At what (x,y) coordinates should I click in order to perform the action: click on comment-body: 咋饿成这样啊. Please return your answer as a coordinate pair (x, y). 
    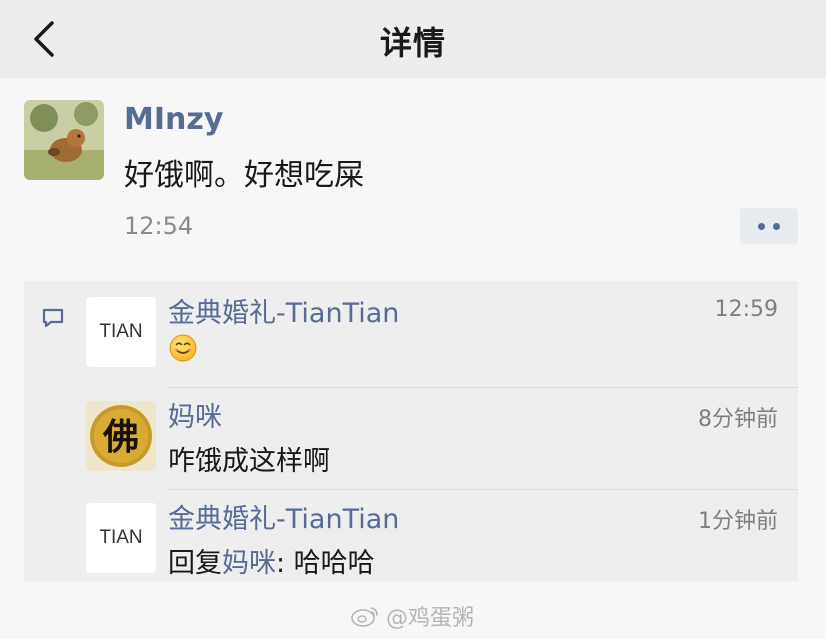
    Looking at the image, I should click on (249, 461).